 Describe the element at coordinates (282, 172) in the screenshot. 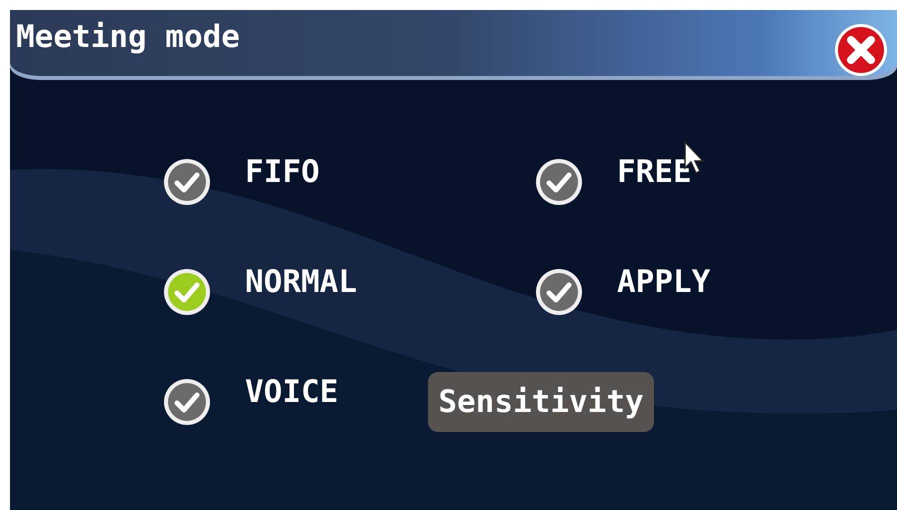

I see `option-label: FIFO` at that location.